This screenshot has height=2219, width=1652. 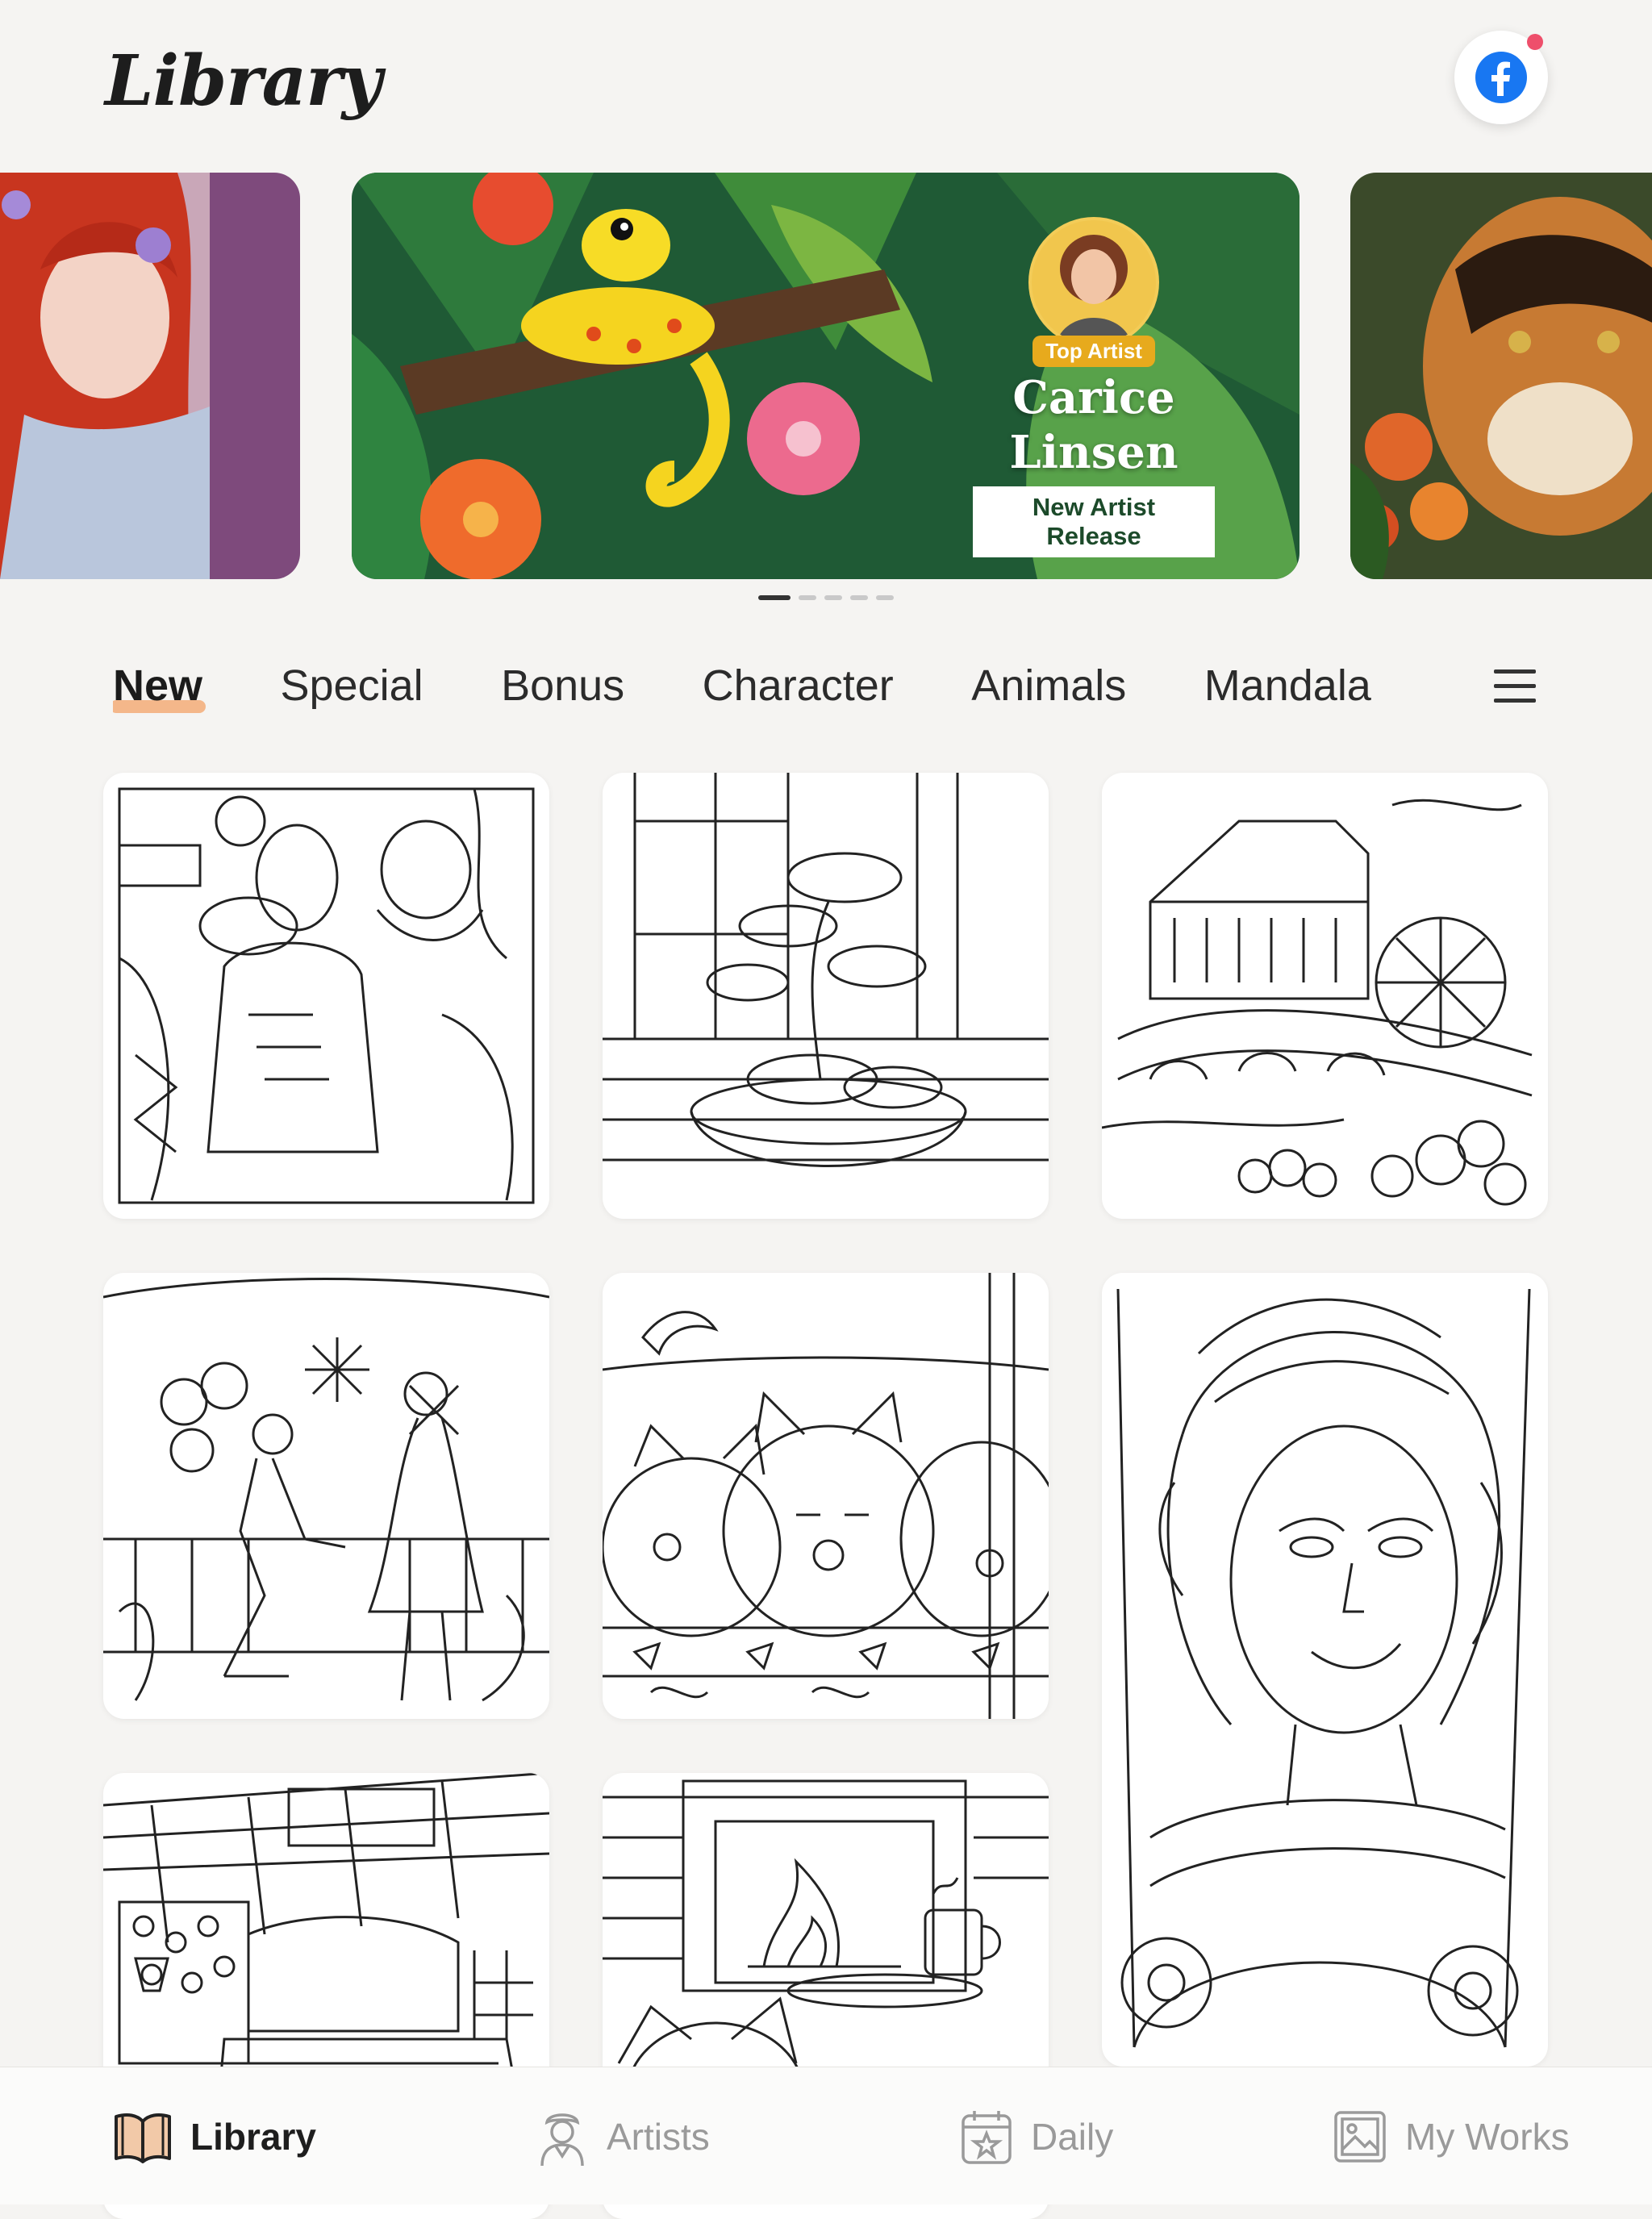 What do you see at coordinates (798, 686) in the screenshot?
I see `tab-character: Character` at bounding box center [798, 686].